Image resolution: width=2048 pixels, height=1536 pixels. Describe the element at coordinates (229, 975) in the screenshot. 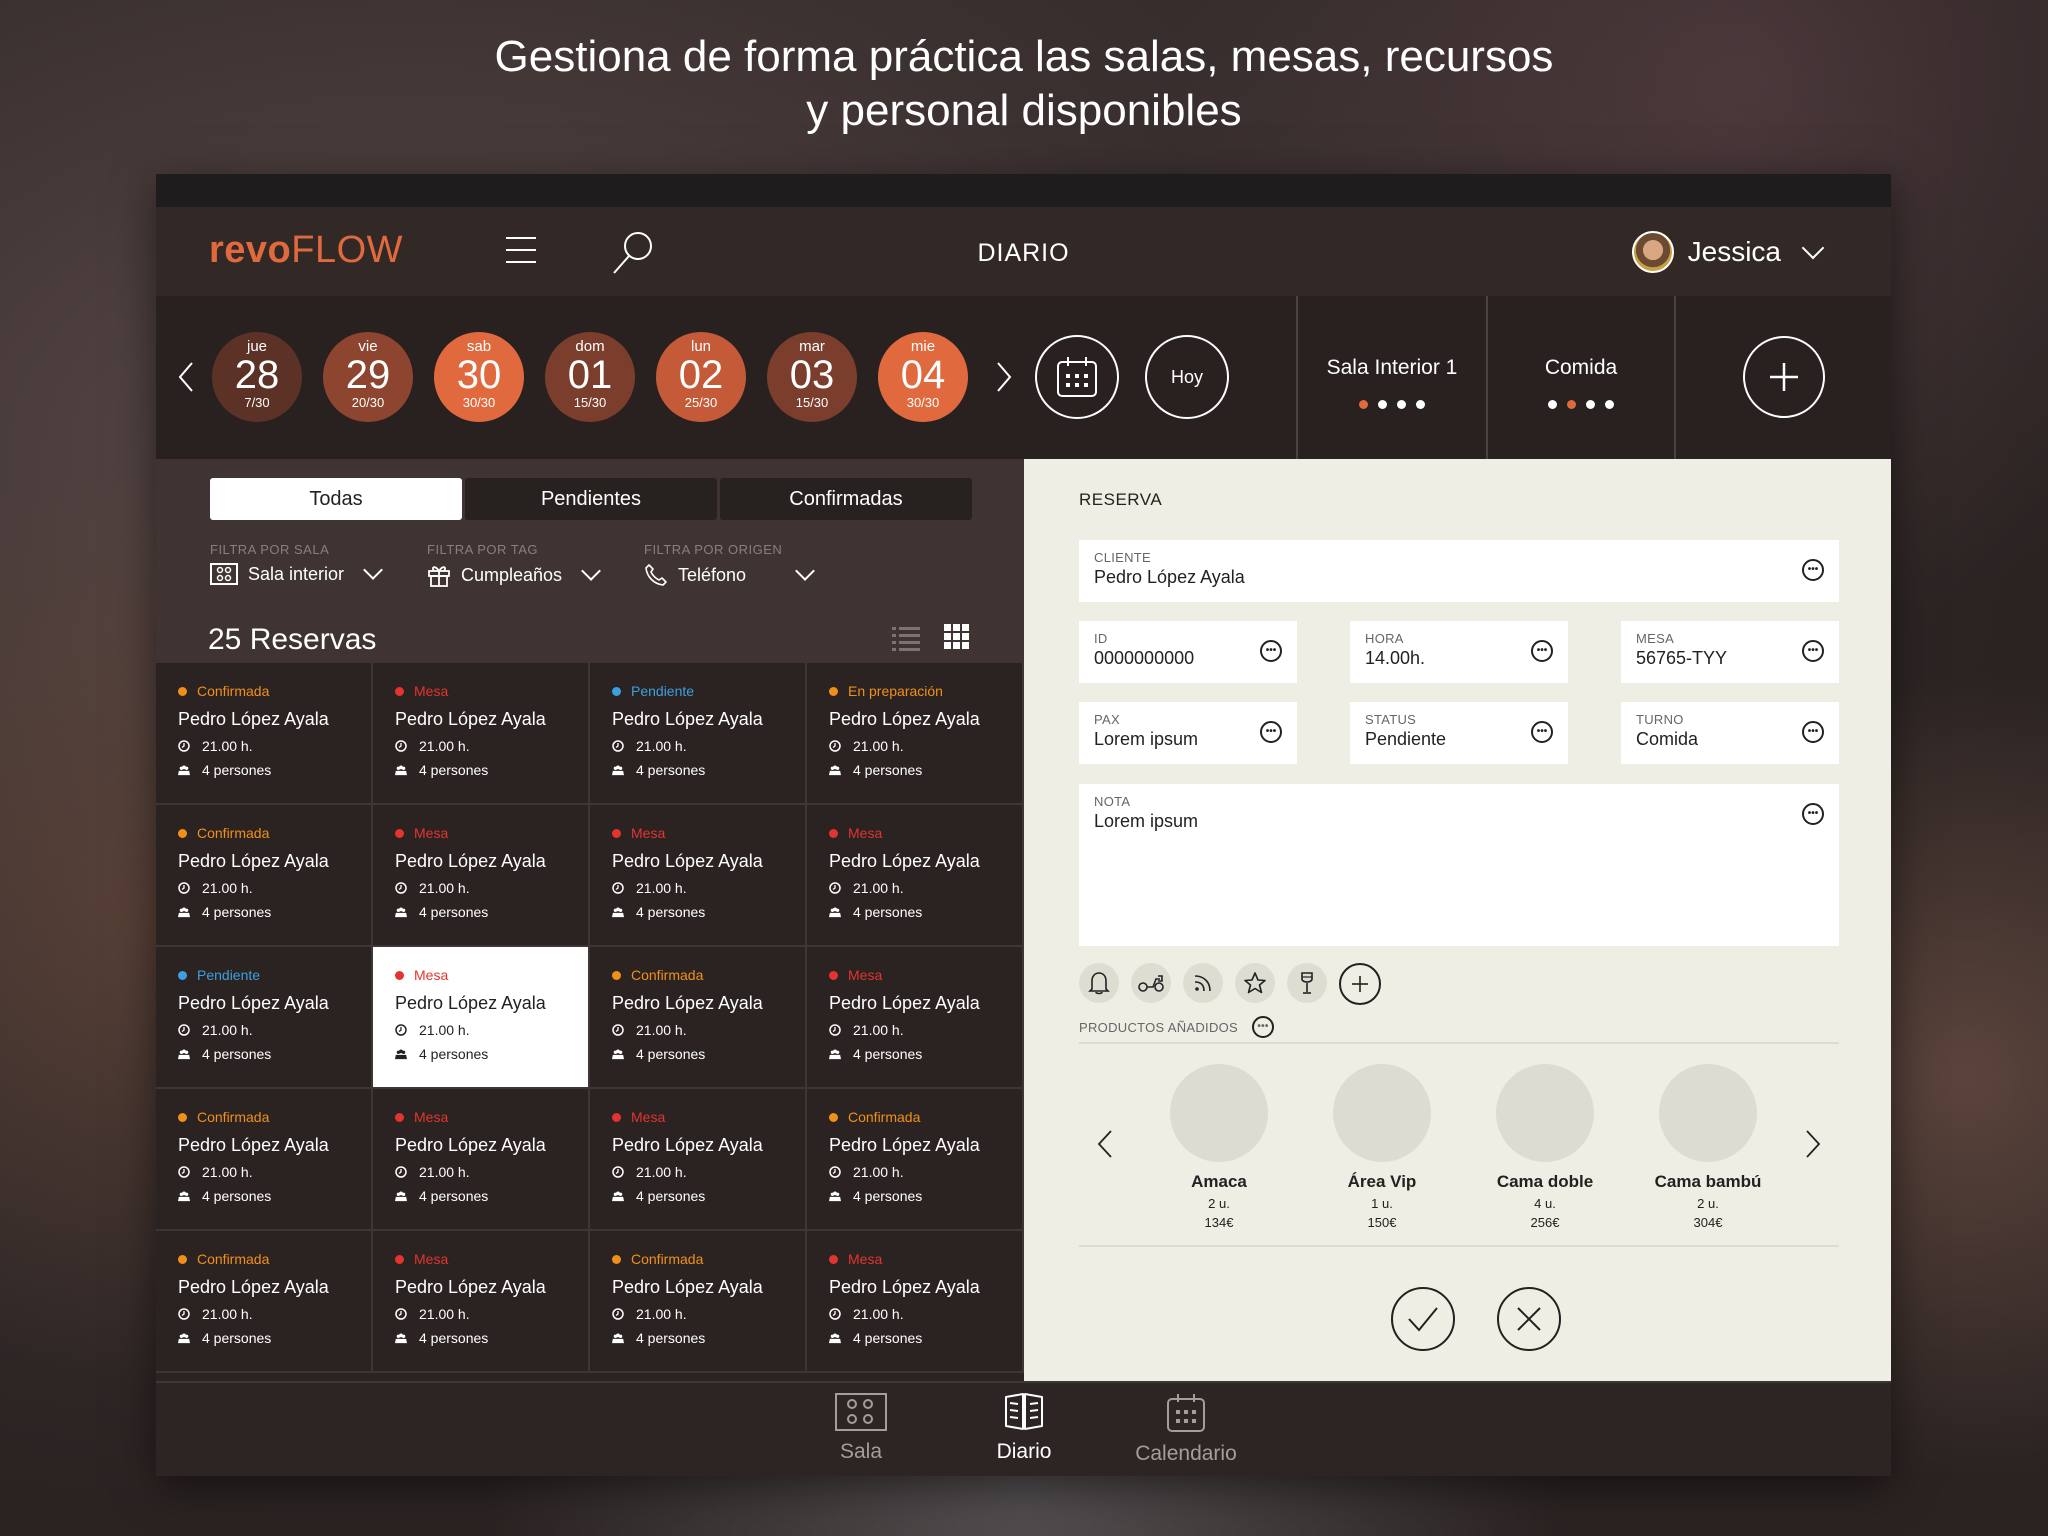

I see `status-label: Pendiente` at that location.